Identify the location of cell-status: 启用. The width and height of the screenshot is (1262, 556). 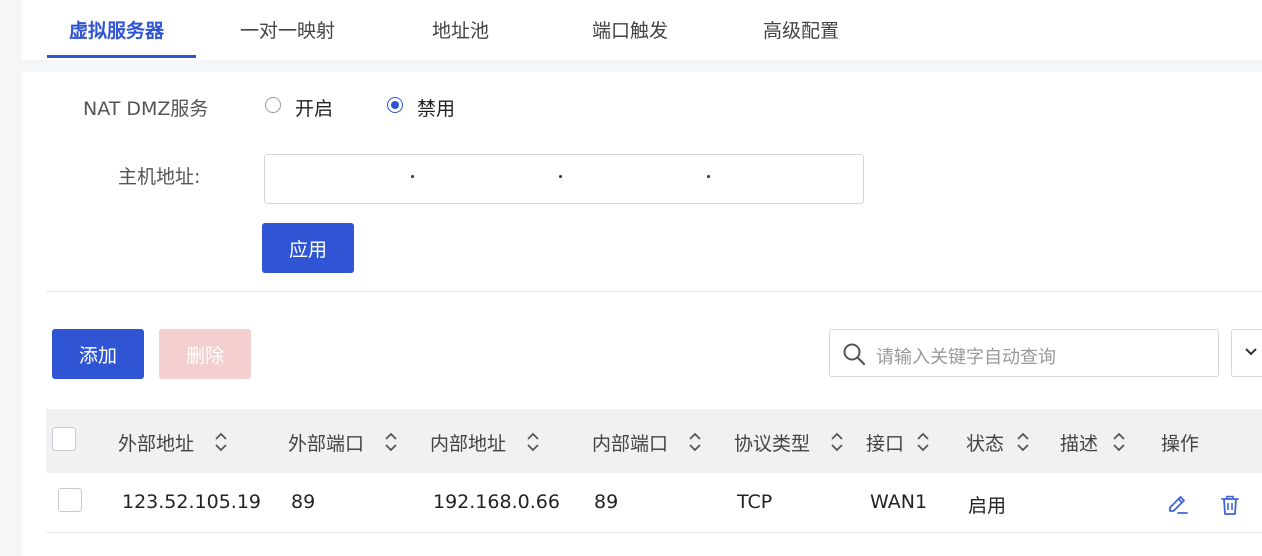
(987, 506).